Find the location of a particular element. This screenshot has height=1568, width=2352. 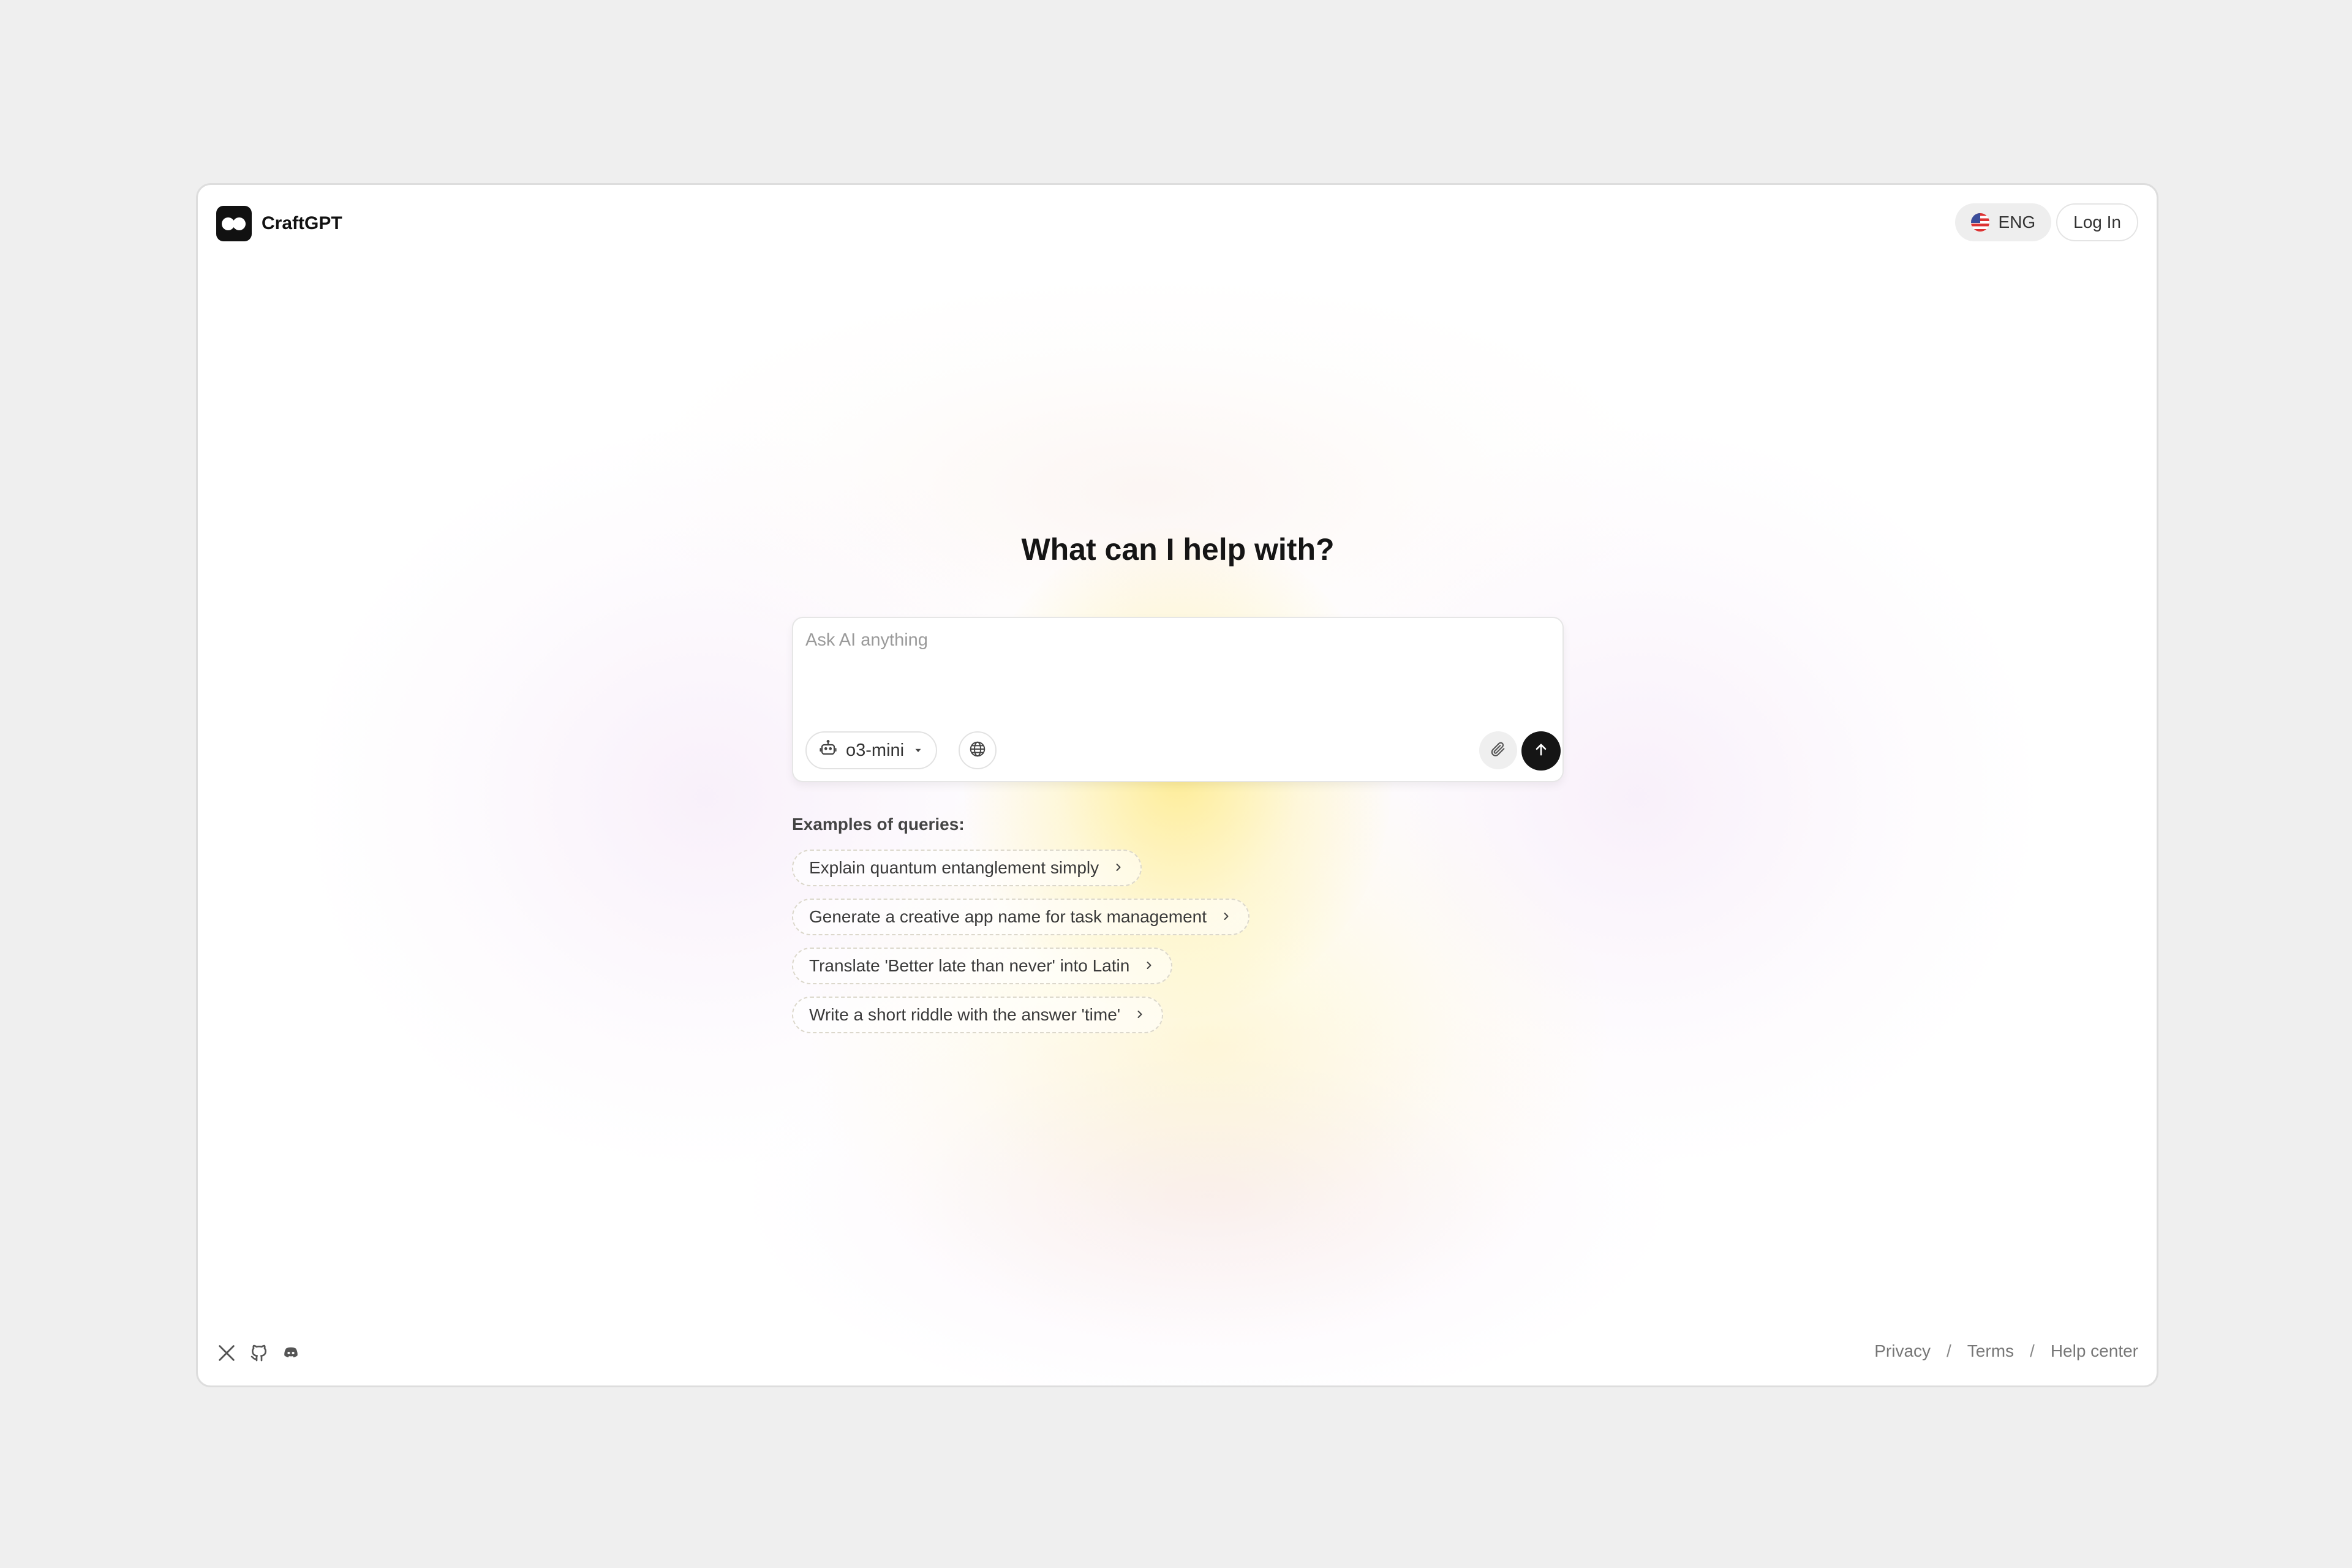

model-label: o3-mini is located at coordinates (876, 750).